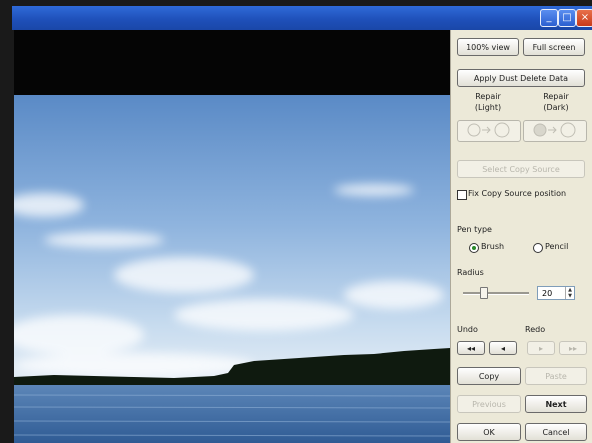 This screenshot has height=443, width=592. What do you see at coordinates (484, 293) in the screenshot?
I see `radius-slider-thumb` at bounding box center [484, 293].